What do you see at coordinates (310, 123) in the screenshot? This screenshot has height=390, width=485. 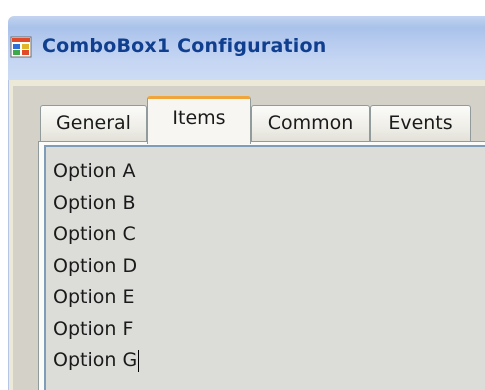 I see `tab-common: Common` at bounding box center [310, 123].